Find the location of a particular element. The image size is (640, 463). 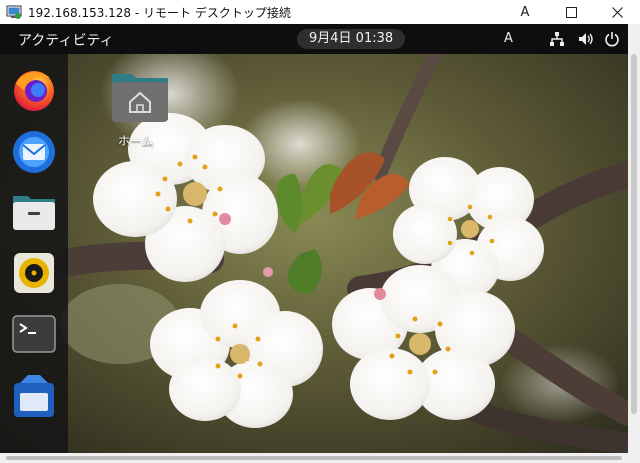

minimize-icon: A is located at coordinates (525, 12).